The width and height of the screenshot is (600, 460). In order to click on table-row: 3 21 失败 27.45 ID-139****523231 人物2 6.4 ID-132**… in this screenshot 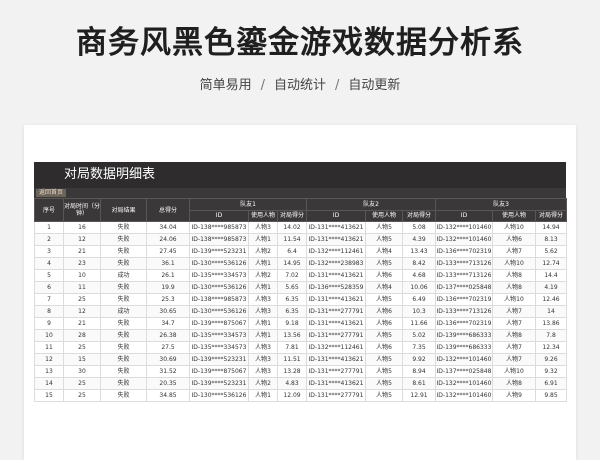, I will do `click(300, 251)`.